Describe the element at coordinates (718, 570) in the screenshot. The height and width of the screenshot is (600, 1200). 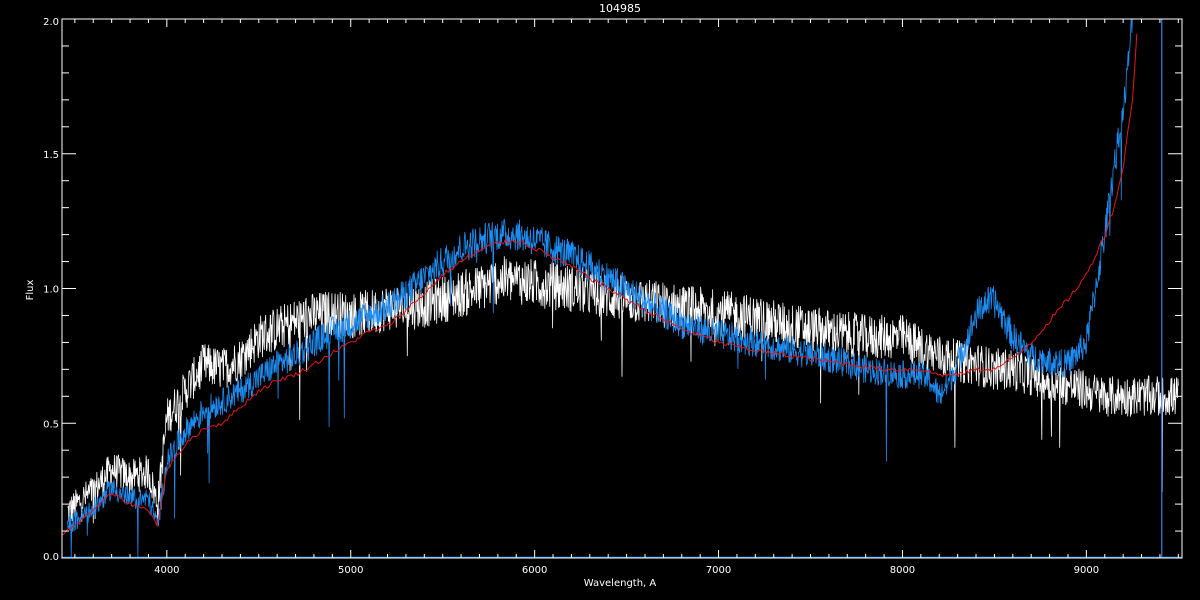
I see `x-tick-label: 7000` at that location.